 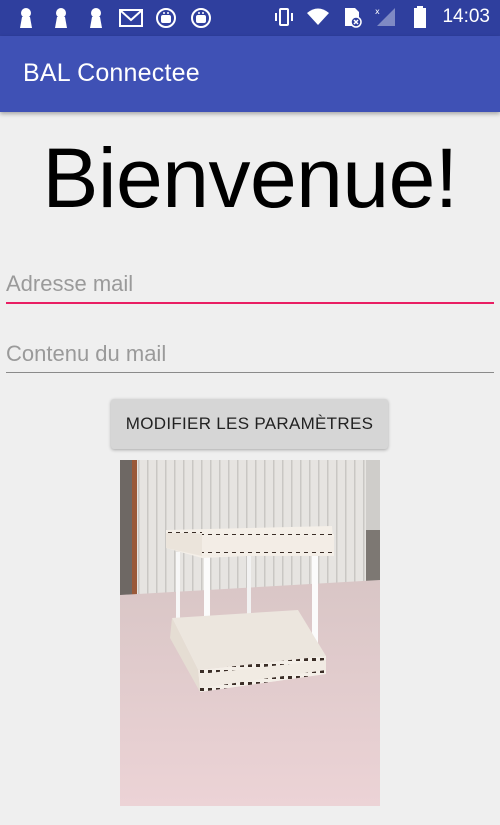 I want to click on wifi-icon, so click(x=318, y=17).